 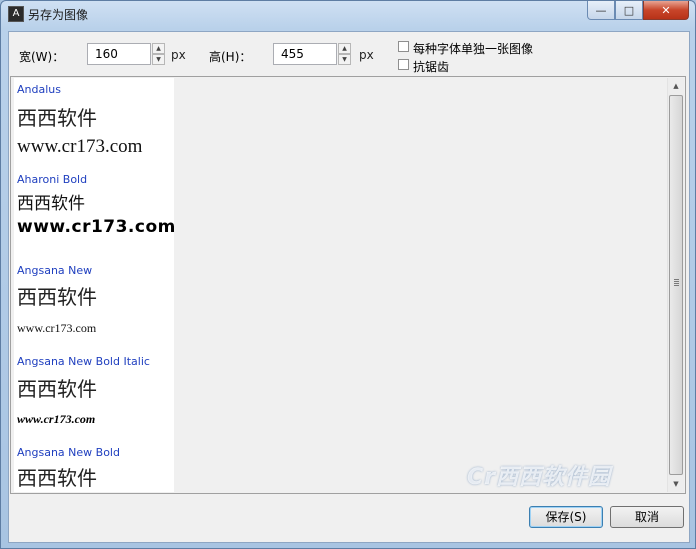 I want to click on close-icon: ✕, so click(x=666, y=10).